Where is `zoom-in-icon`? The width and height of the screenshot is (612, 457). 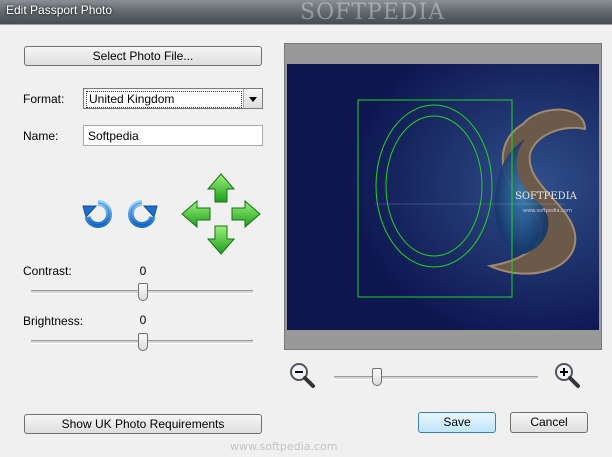 zoom-in-icon is located at coordinates (567, 375).